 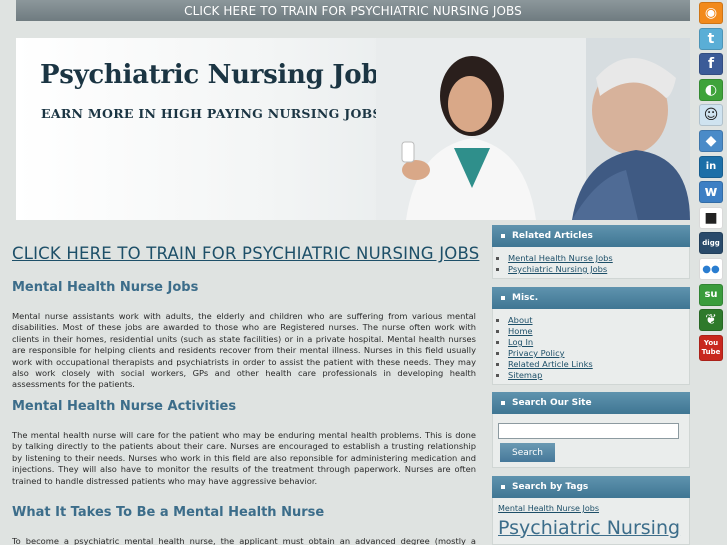 What do you see at coordinates (711, 269) in the screenshot?
I see `flickr-icon: ●●` at bounding box center [711, 269].